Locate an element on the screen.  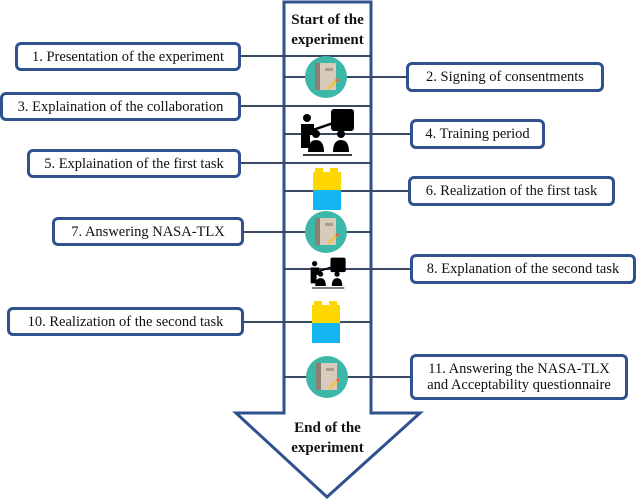
step-1-box: 1. Presentation of the experiment is located at coordinates (128, 56).